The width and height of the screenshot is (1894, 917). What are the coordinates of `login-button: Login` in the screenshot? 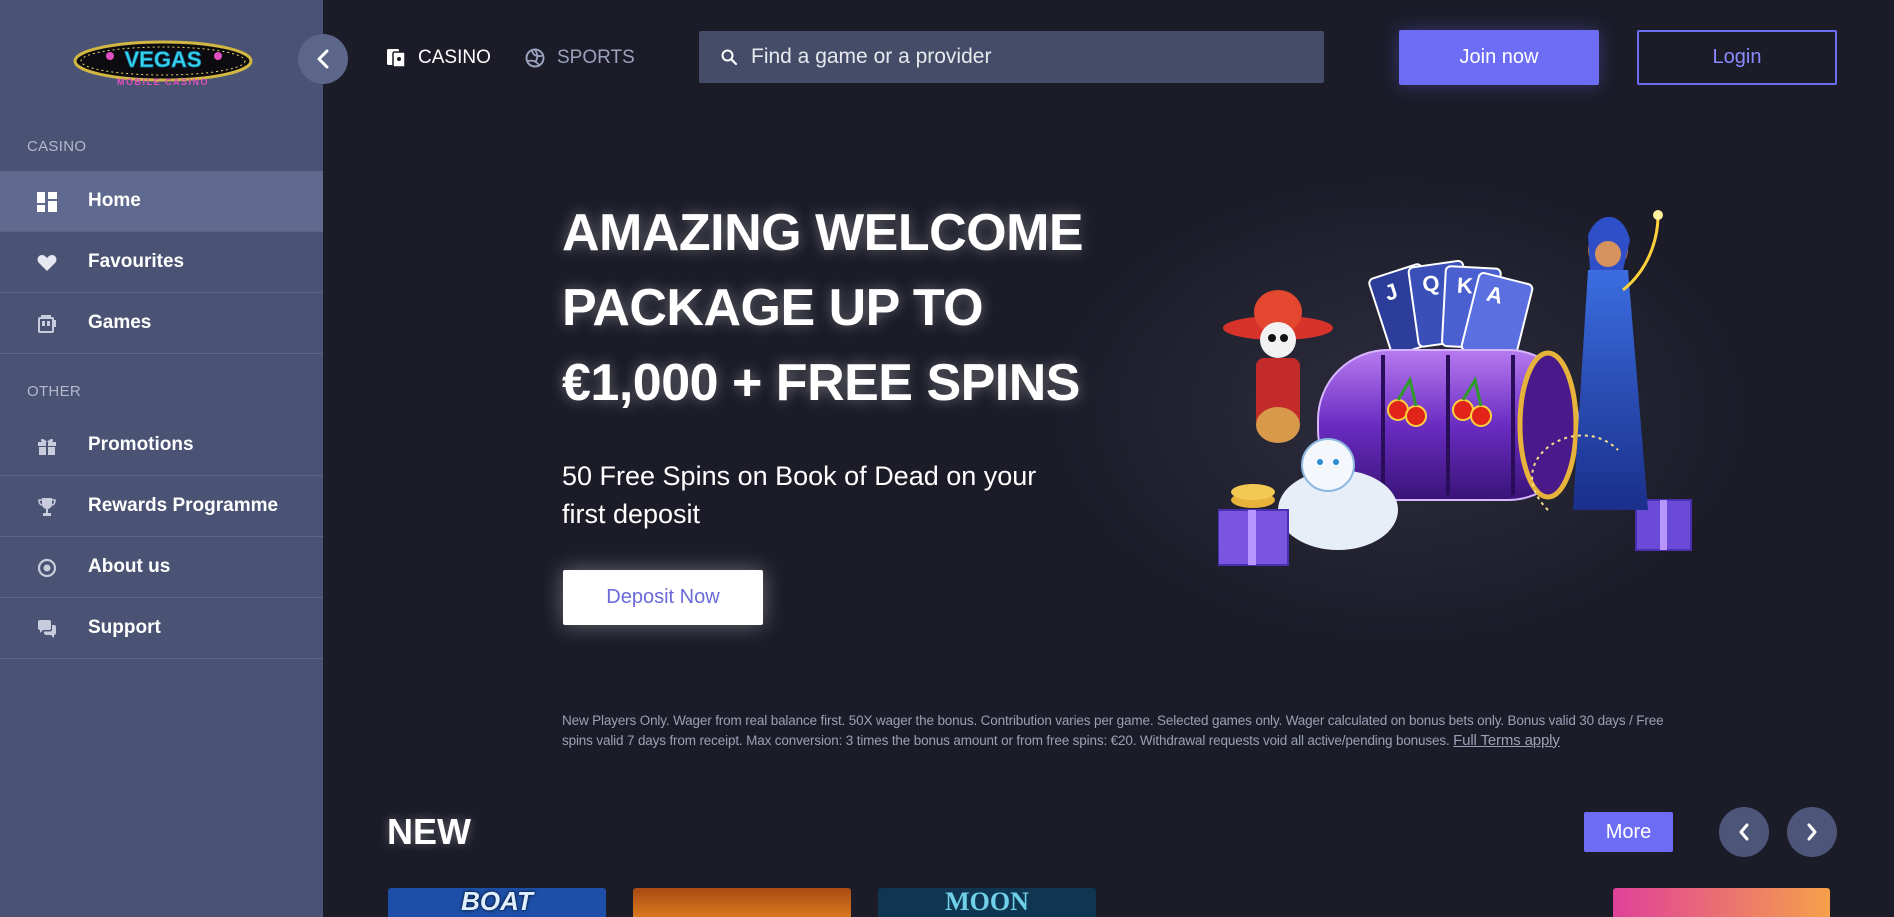 It's located at (1737, 57).